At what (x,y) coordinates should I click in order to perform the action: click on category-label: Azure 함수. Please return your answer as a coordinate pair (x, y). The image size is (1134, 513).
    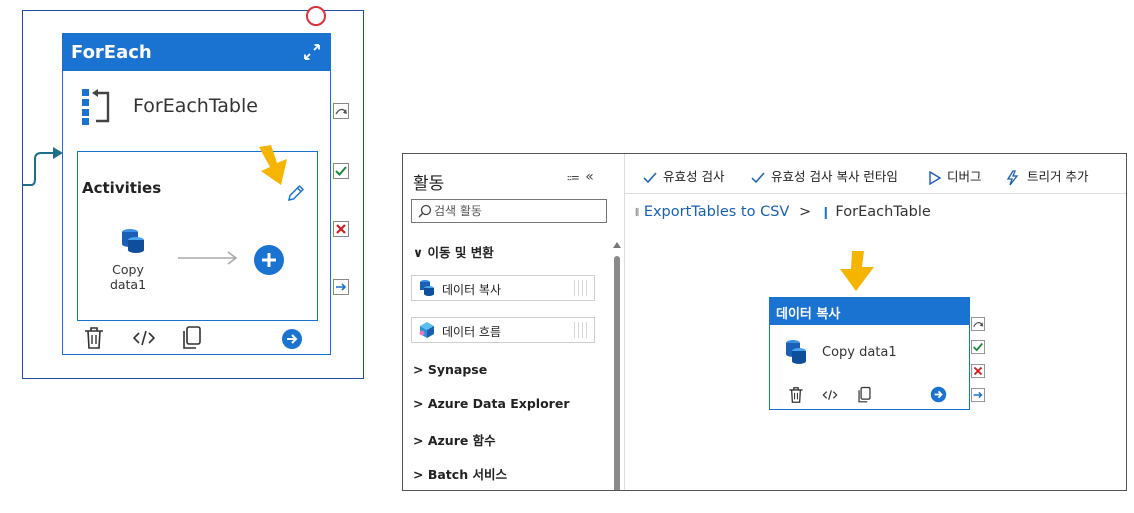
    Looking at the image, I should click on (461, 440).